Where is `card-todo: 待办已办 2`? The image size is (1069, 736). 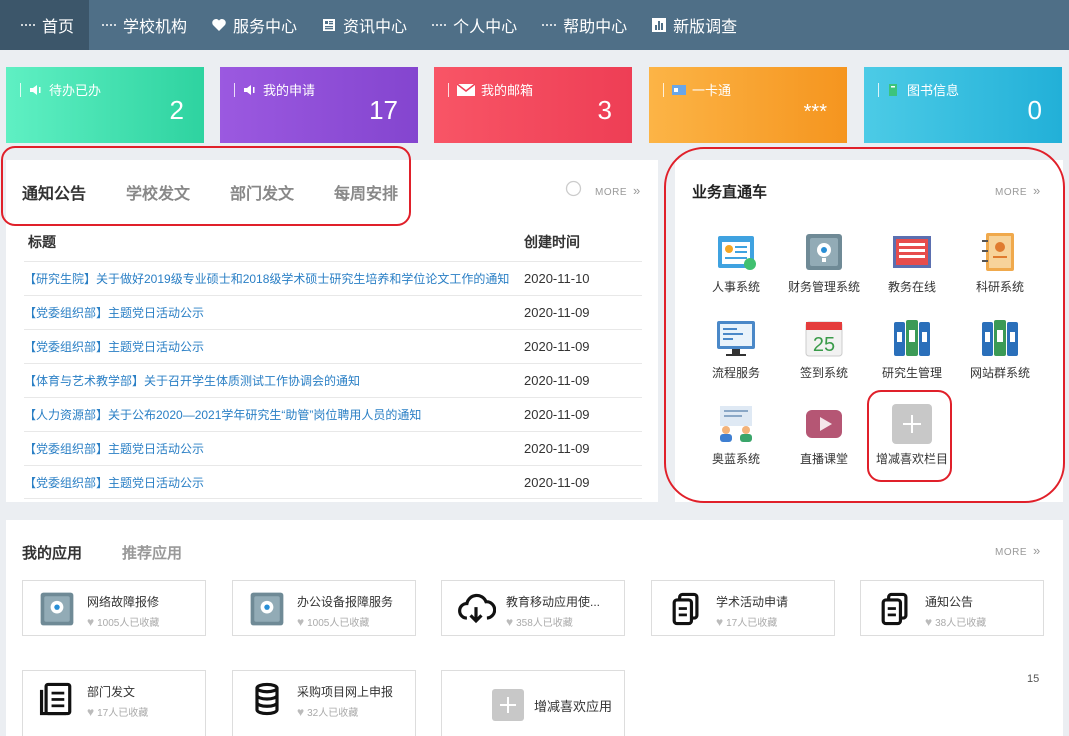 card-todo: 待办已办 2 is located at coordinates (105, 105).